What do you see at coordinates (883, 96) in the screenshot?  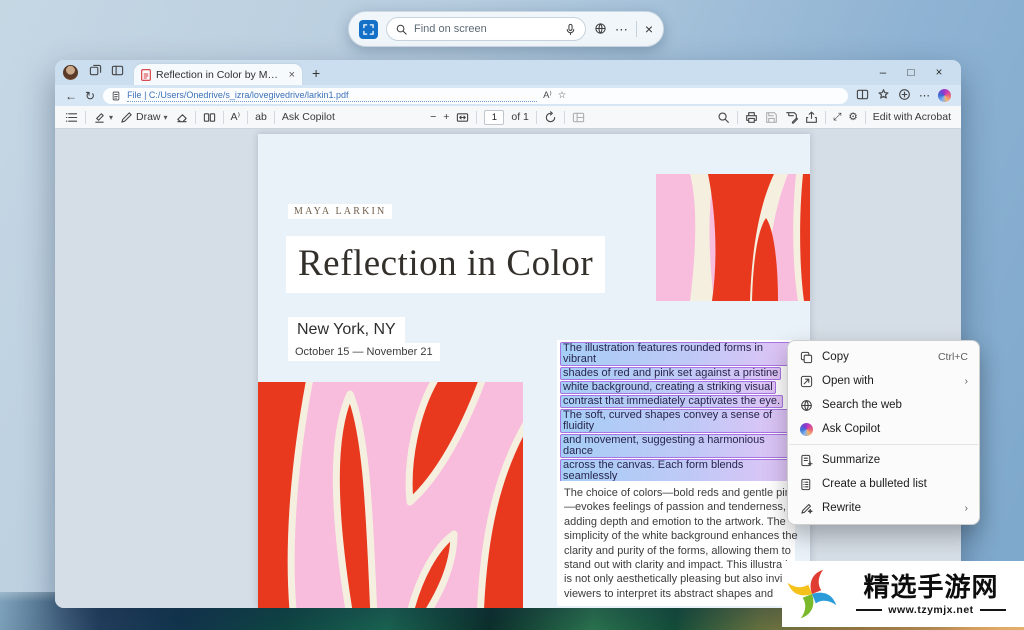 I see `collections-icon` at bounding box center [883, 96].